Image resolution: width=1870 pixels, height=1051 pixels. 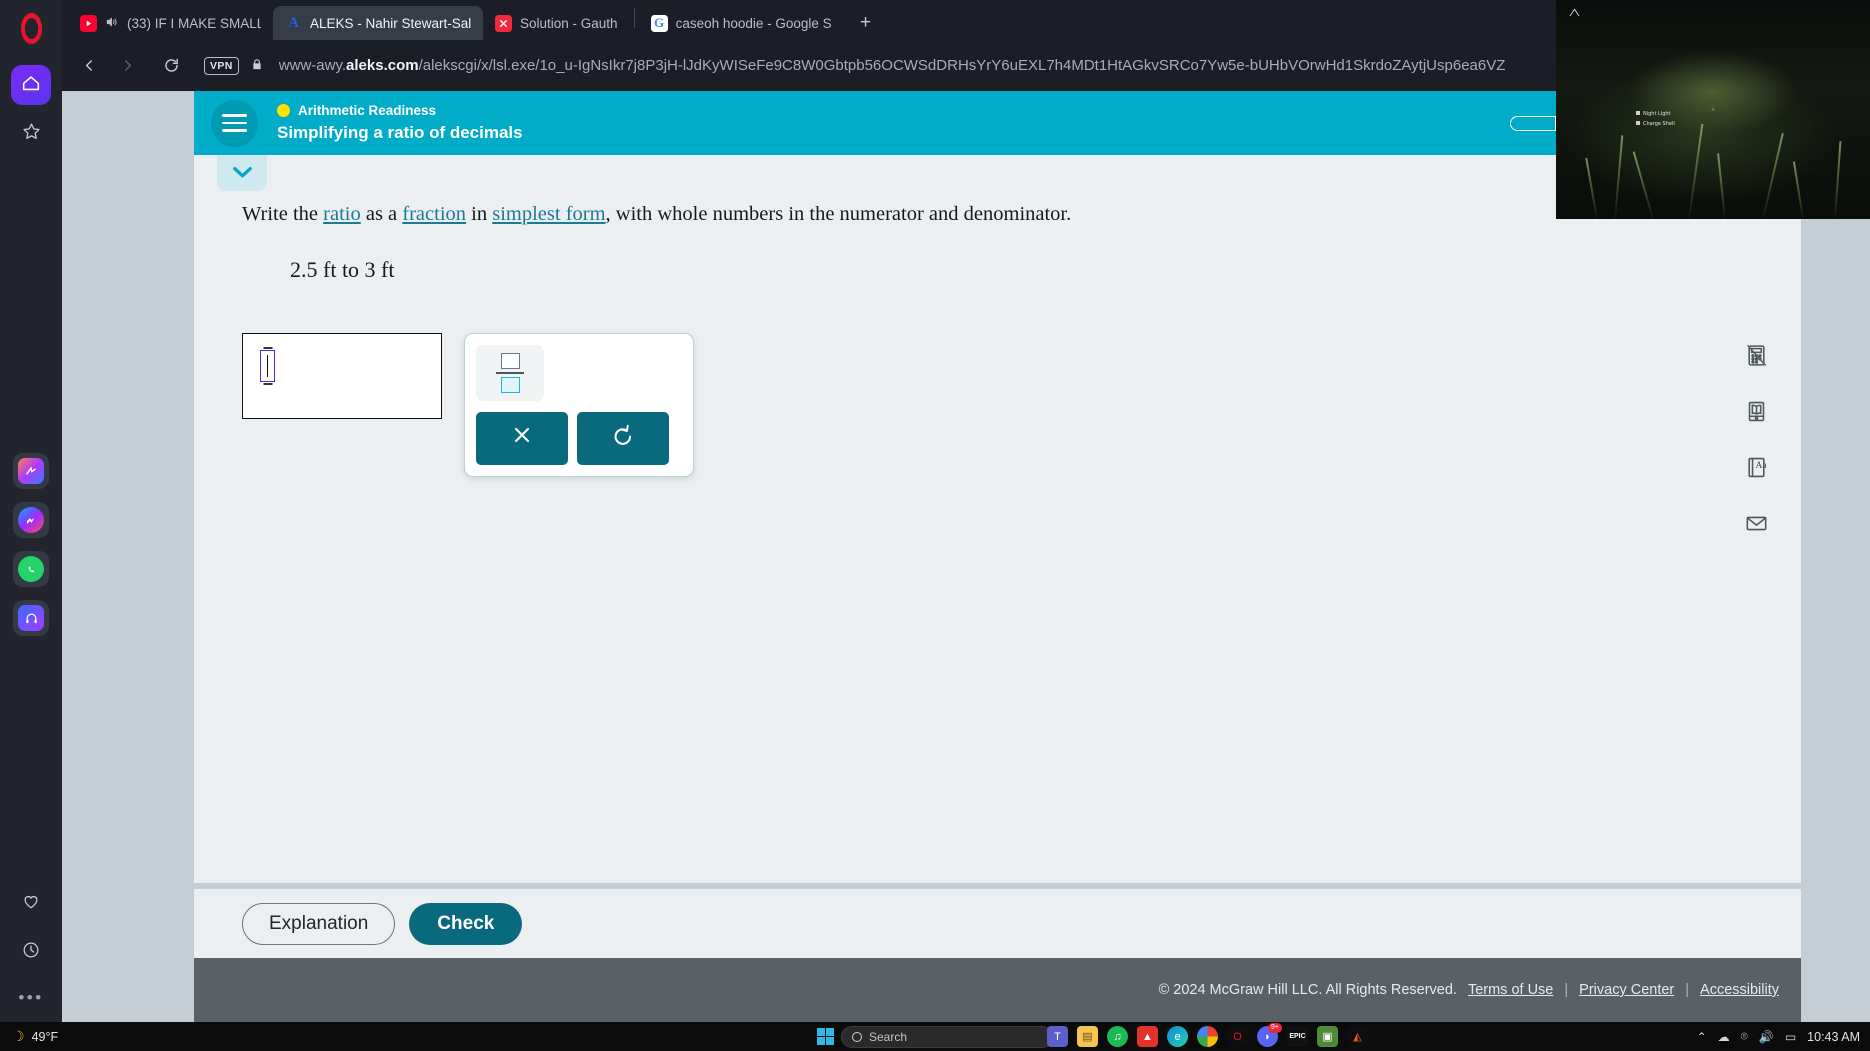 I want to click on explanation-button: Explanation, so click(x=319, y=923).